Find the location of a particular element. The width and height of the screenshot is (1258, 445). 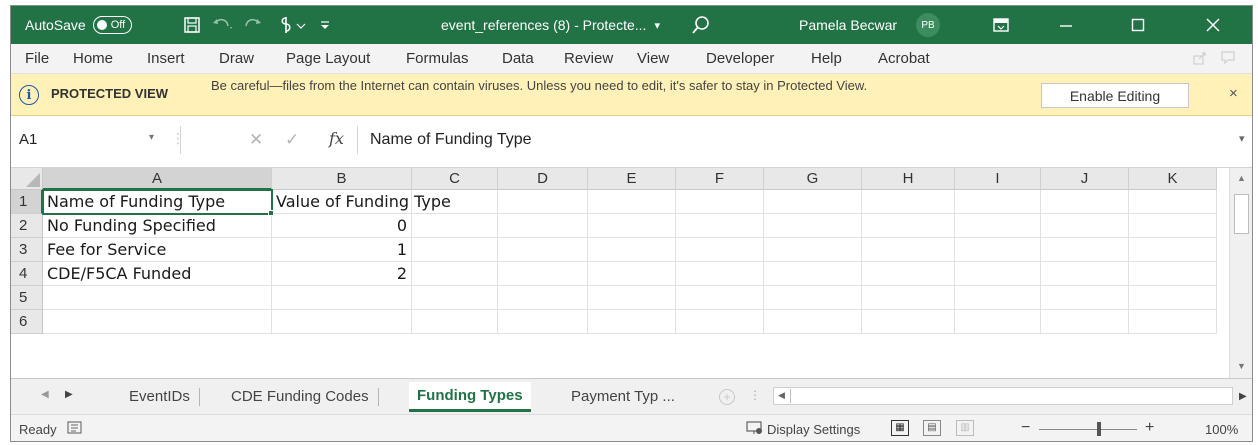

cell-C2 is located at coordinates (455, 226).